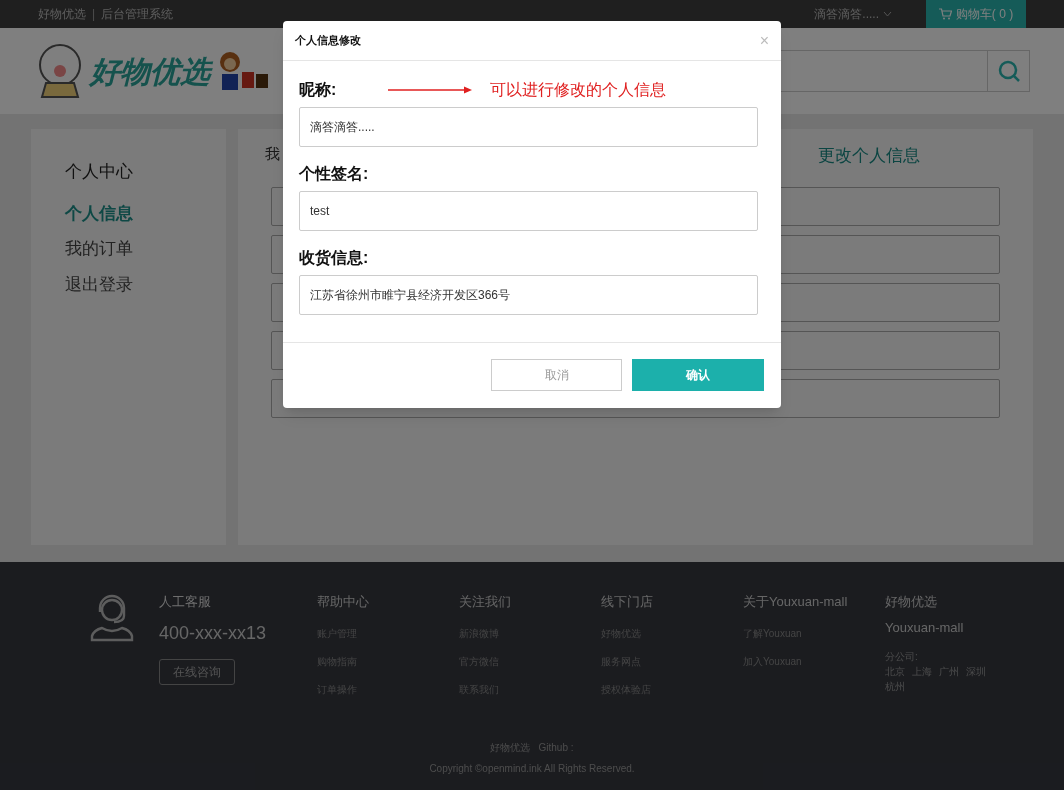 This screenshot has height=790, width=1064. Describe the element at coordinates (911, 602) in the screenshot. I see `footer-heading: 好物优选` at that location.